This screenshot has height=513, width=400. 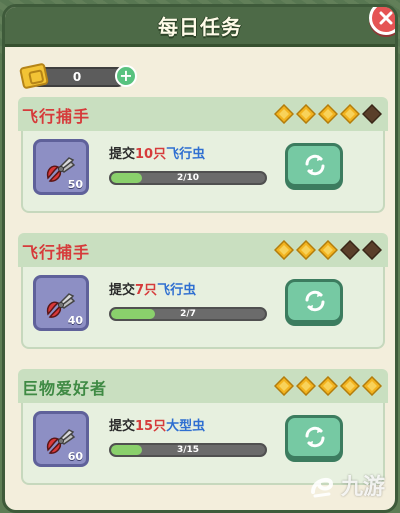 I want to click on currency-display: 0 +, so click(x=77, y=76).